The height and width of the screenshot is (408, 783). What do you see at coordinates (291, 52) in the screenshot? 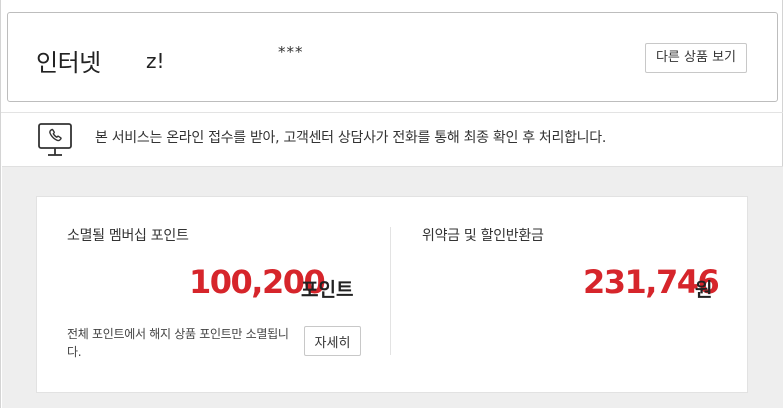
I see `product-masked-id: ***` at bounding box center [291, 52].